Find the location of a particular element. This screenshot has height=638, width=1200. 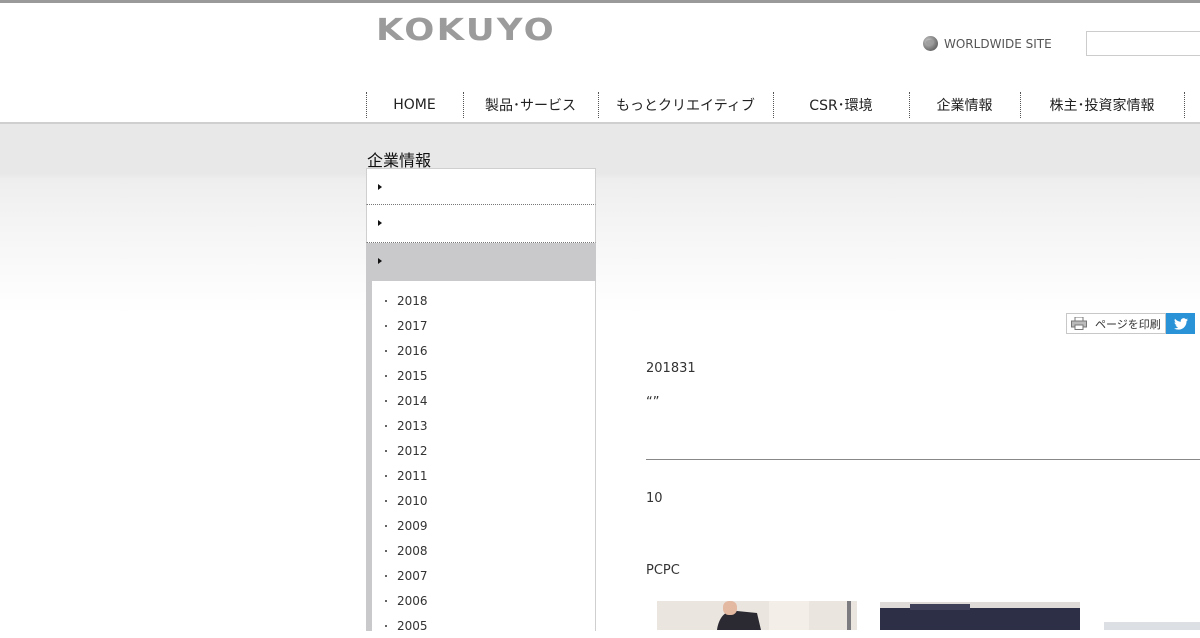

year-link-2016: 2016 is located at coordinates (483, 350).